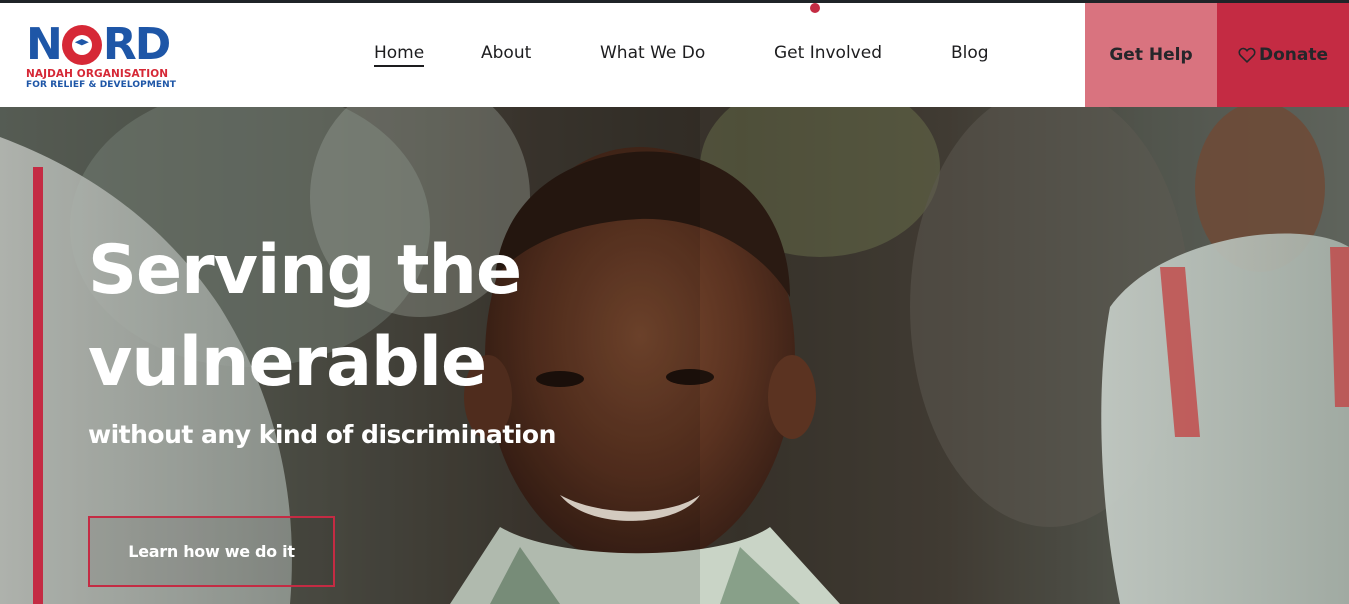 This screenshot has width=1349, height=604. What do you see at coordinates (828, 53) in the screenshot?
I see `nav-get-involved: Get Involved` at bounding box center [828, 53].